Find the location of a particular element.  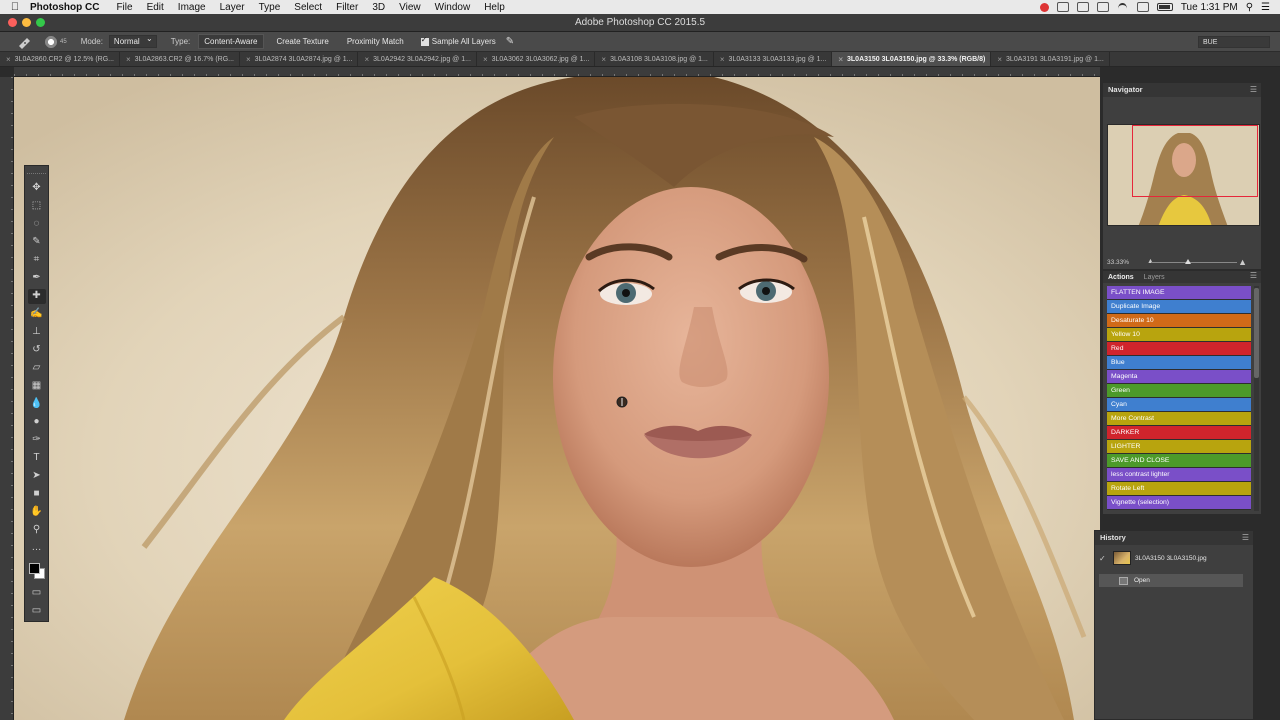

menu-select: Select is located at coordinates (308, 7).